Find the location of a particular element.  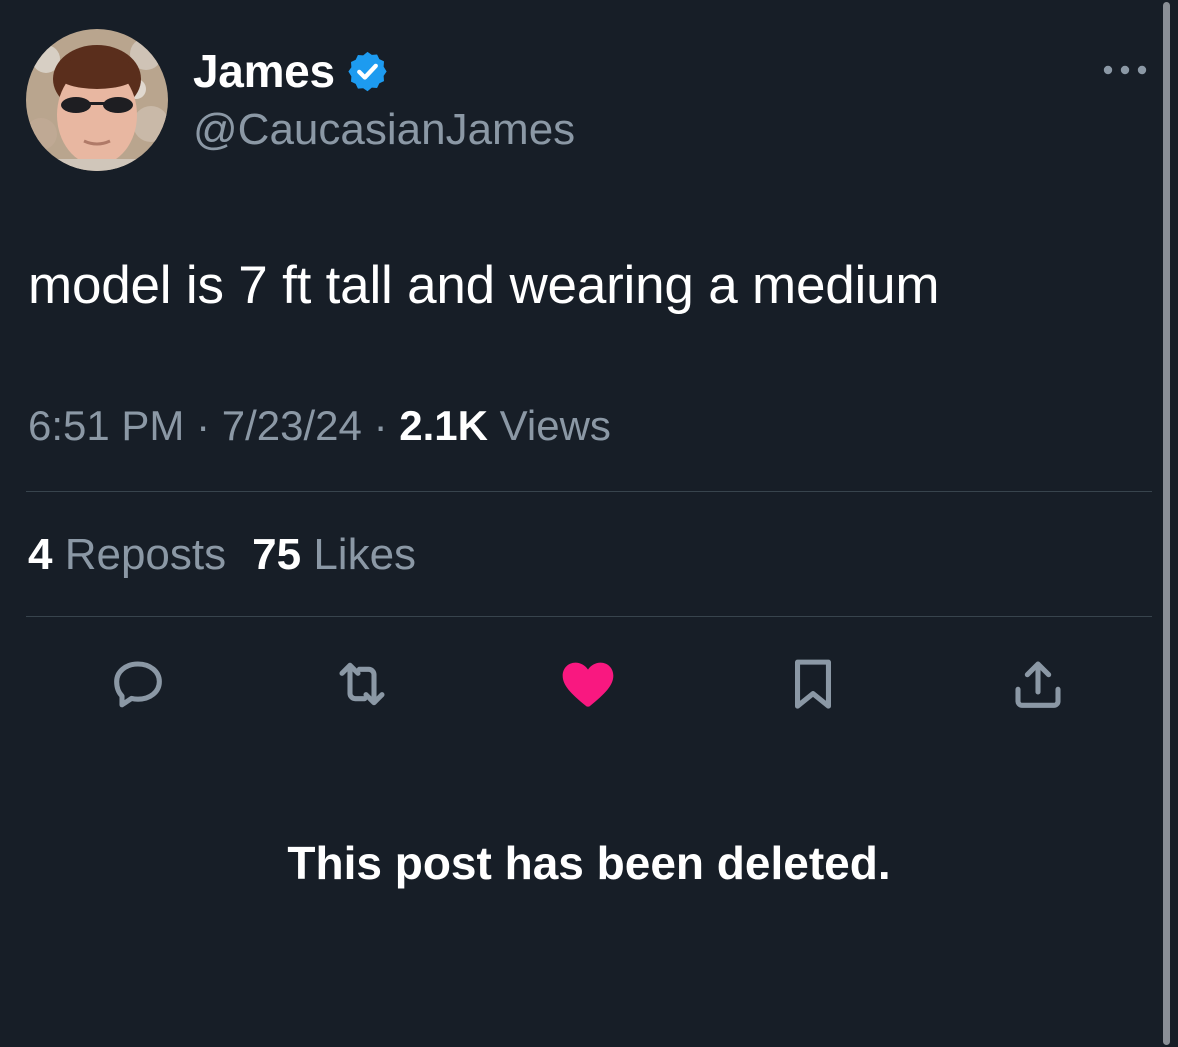

reposts-stat: 4 Reposts is located at coordinates (127, 554).